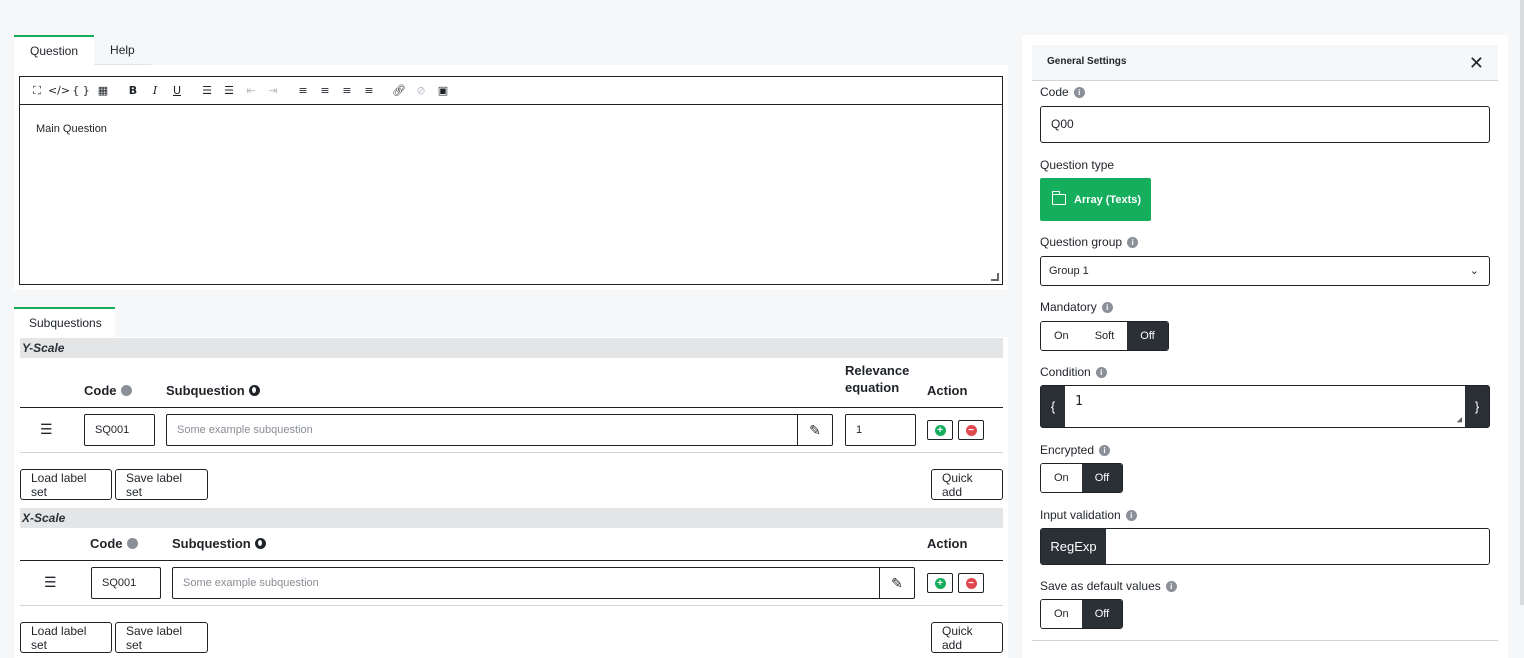  I want to click on tab-question: Question, so click(54, 50).